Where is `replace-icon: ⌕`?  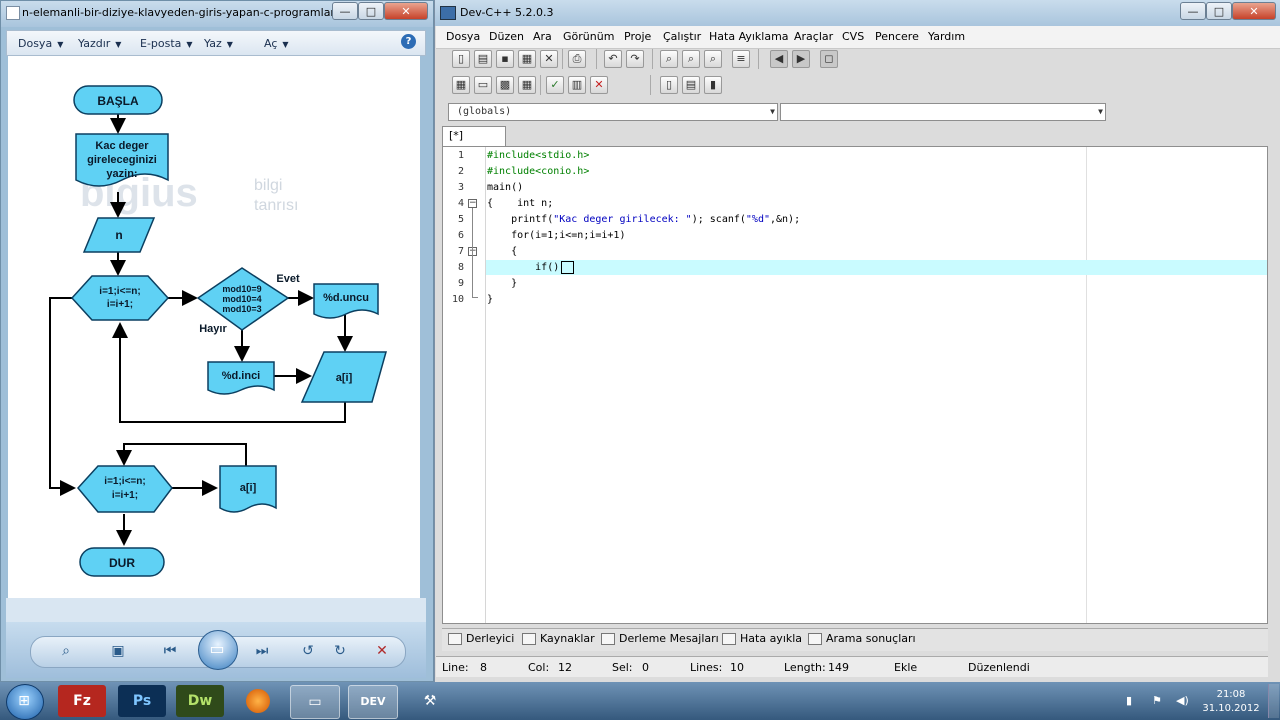
replace-icon: ⌕ is located at coordinates (691, 59).